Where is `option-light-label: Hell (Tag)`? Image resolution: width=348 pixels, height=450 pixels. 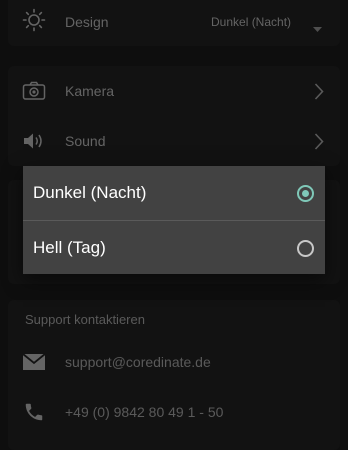
option-light-label: Hell (Tag) is located at coordinates (69, 247).